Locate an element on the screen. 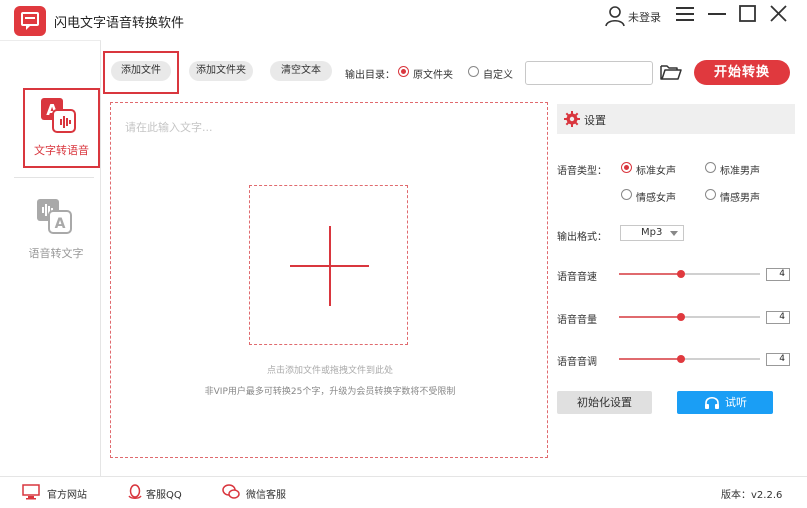 Image resolution: width=807 pixels, height=508 pixels. radio-voice-emotional-female is located at coordinates (626, 194).